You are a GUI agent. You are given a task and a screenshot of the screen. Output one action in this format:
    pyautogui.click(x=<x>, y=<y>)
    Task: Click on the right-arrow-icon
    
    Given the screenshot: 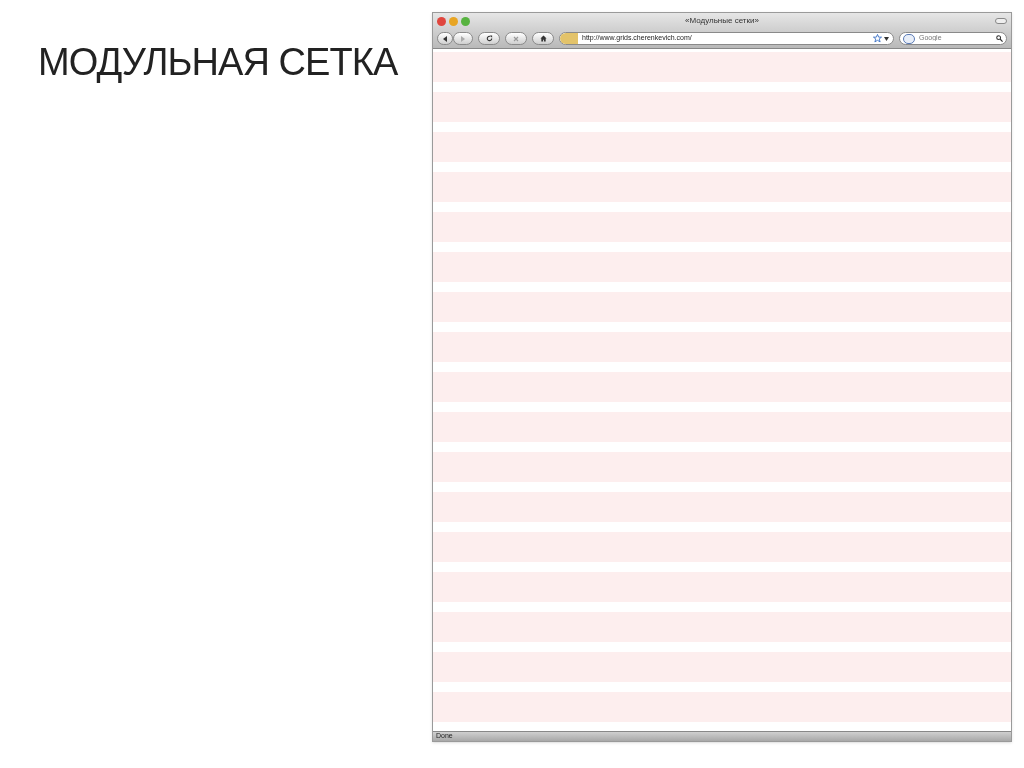 What is the action you would take?
    pyautogui.click(x=463, y=38)
    